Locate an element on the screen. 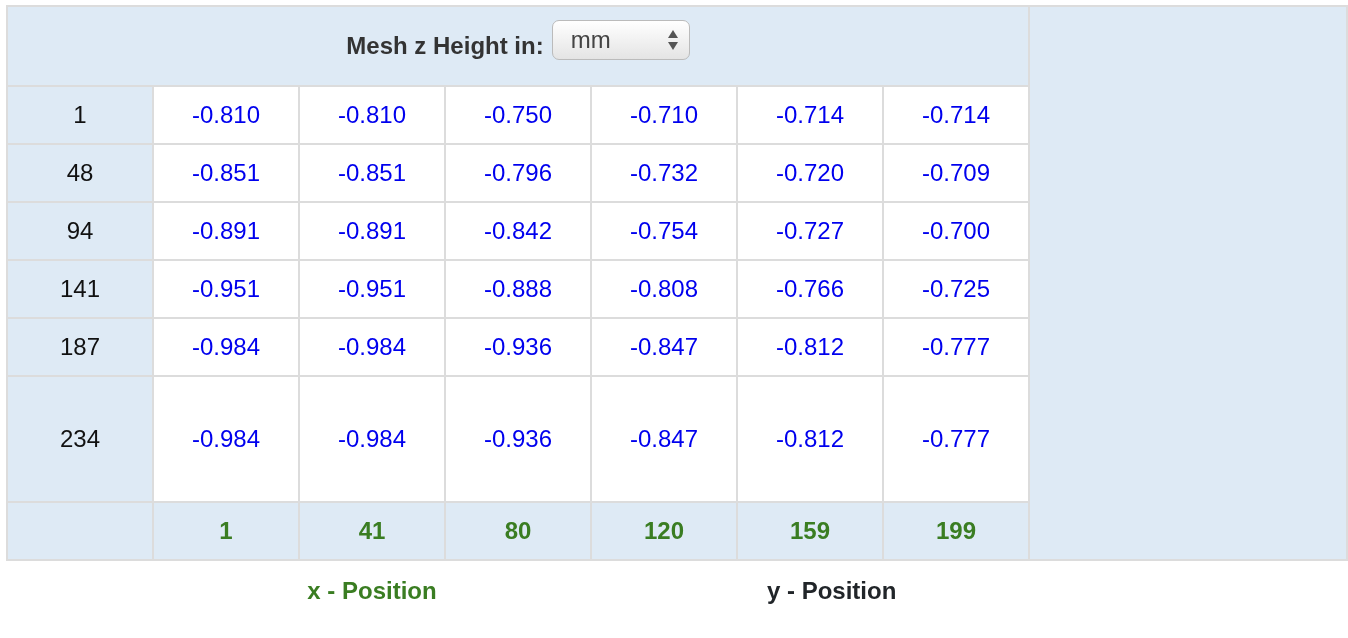  height-value-cell: -0.754 is located at coordinates (664, 231).